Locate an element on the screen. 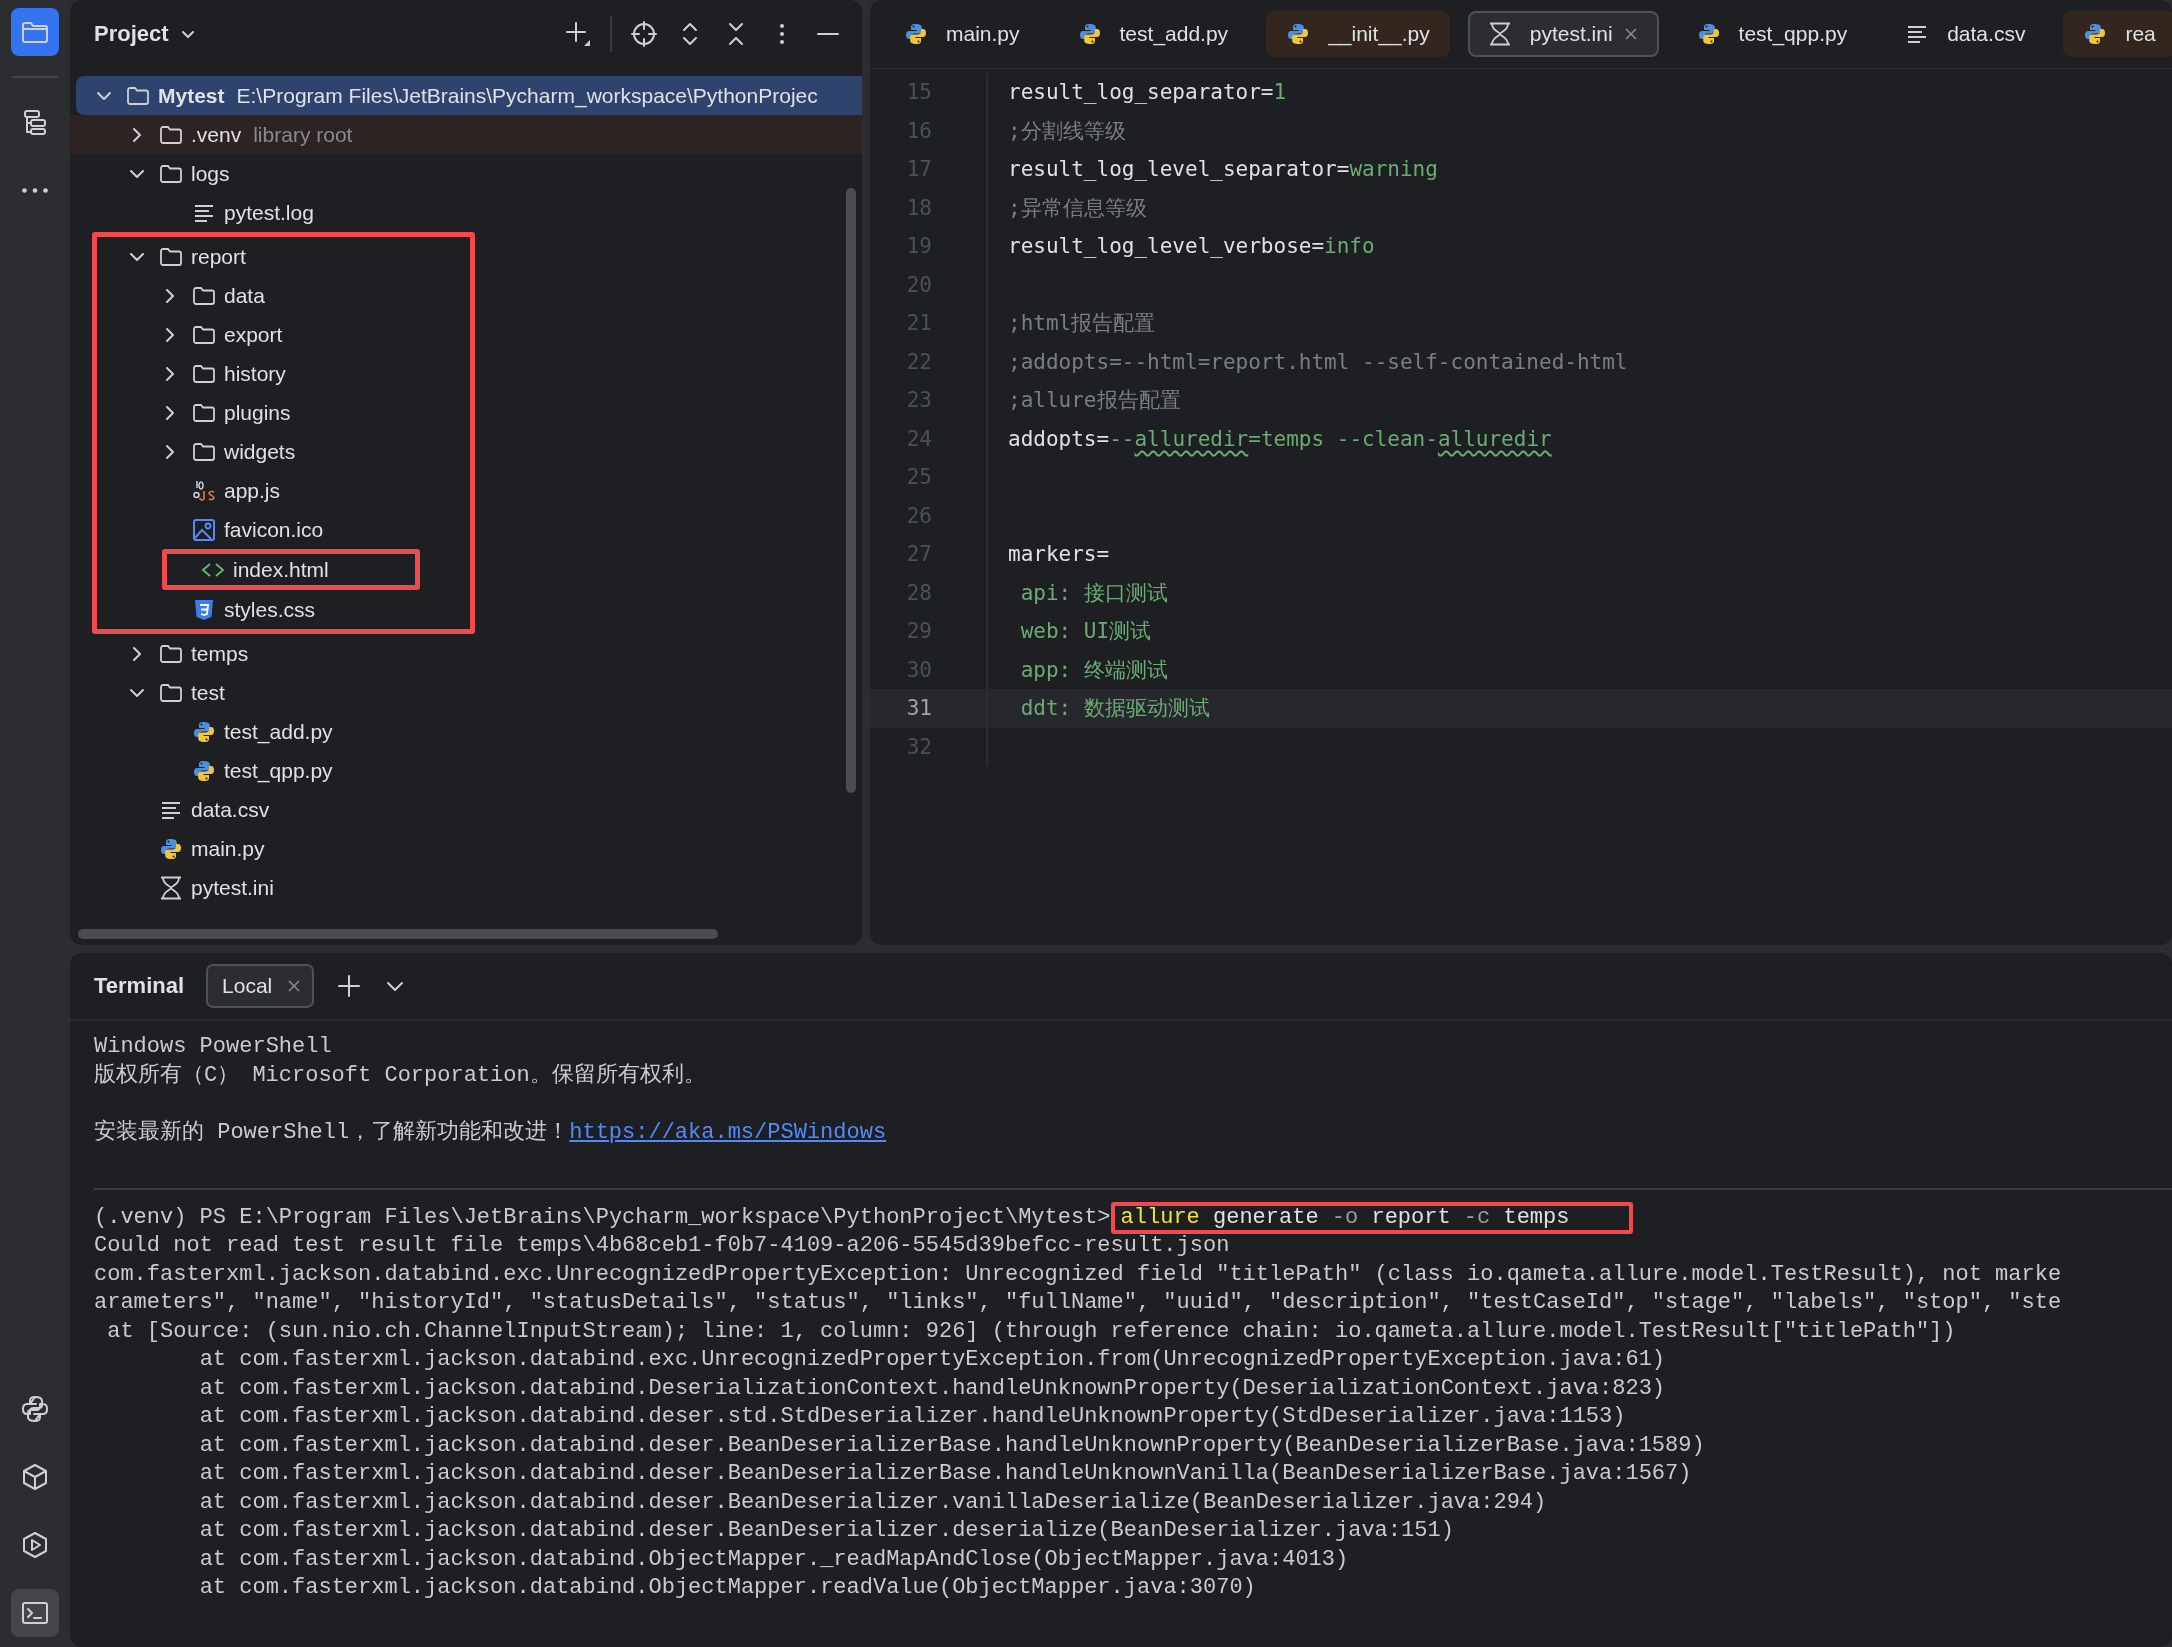 This screenshot has height=1647, width=2172. tree-item: widgets is located at coordinates (283, 451).